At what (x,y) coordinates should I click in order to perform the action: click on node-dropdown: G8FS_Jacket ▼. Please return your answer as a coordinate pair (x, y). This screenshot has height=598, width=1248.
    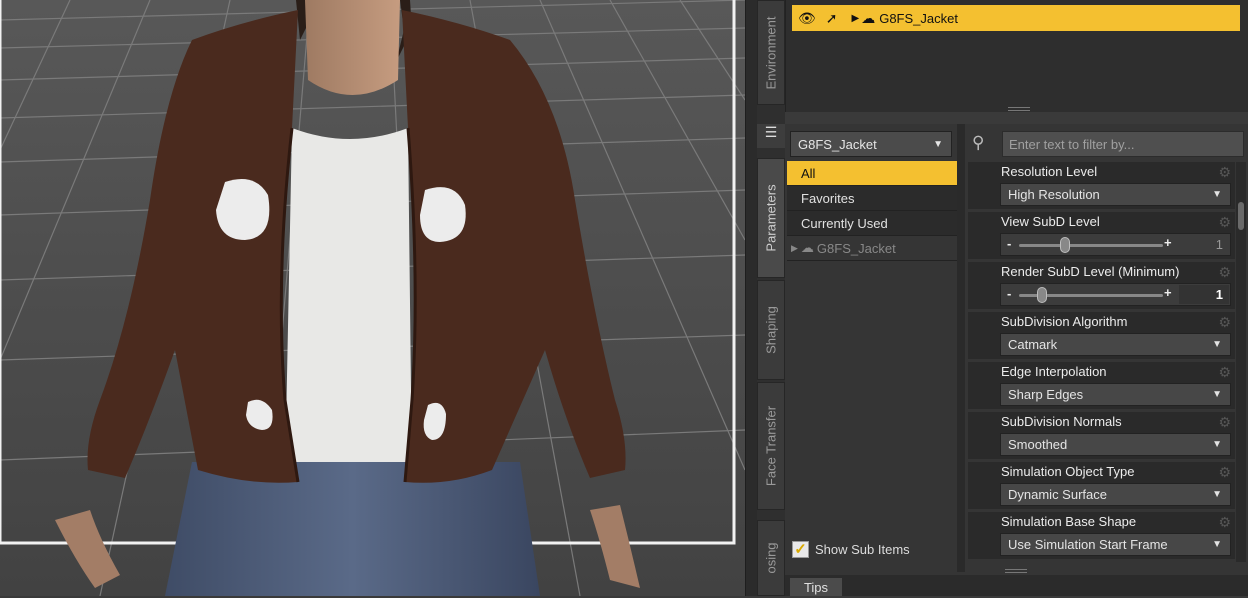
    Looking at the image, I should click on (871, 144).